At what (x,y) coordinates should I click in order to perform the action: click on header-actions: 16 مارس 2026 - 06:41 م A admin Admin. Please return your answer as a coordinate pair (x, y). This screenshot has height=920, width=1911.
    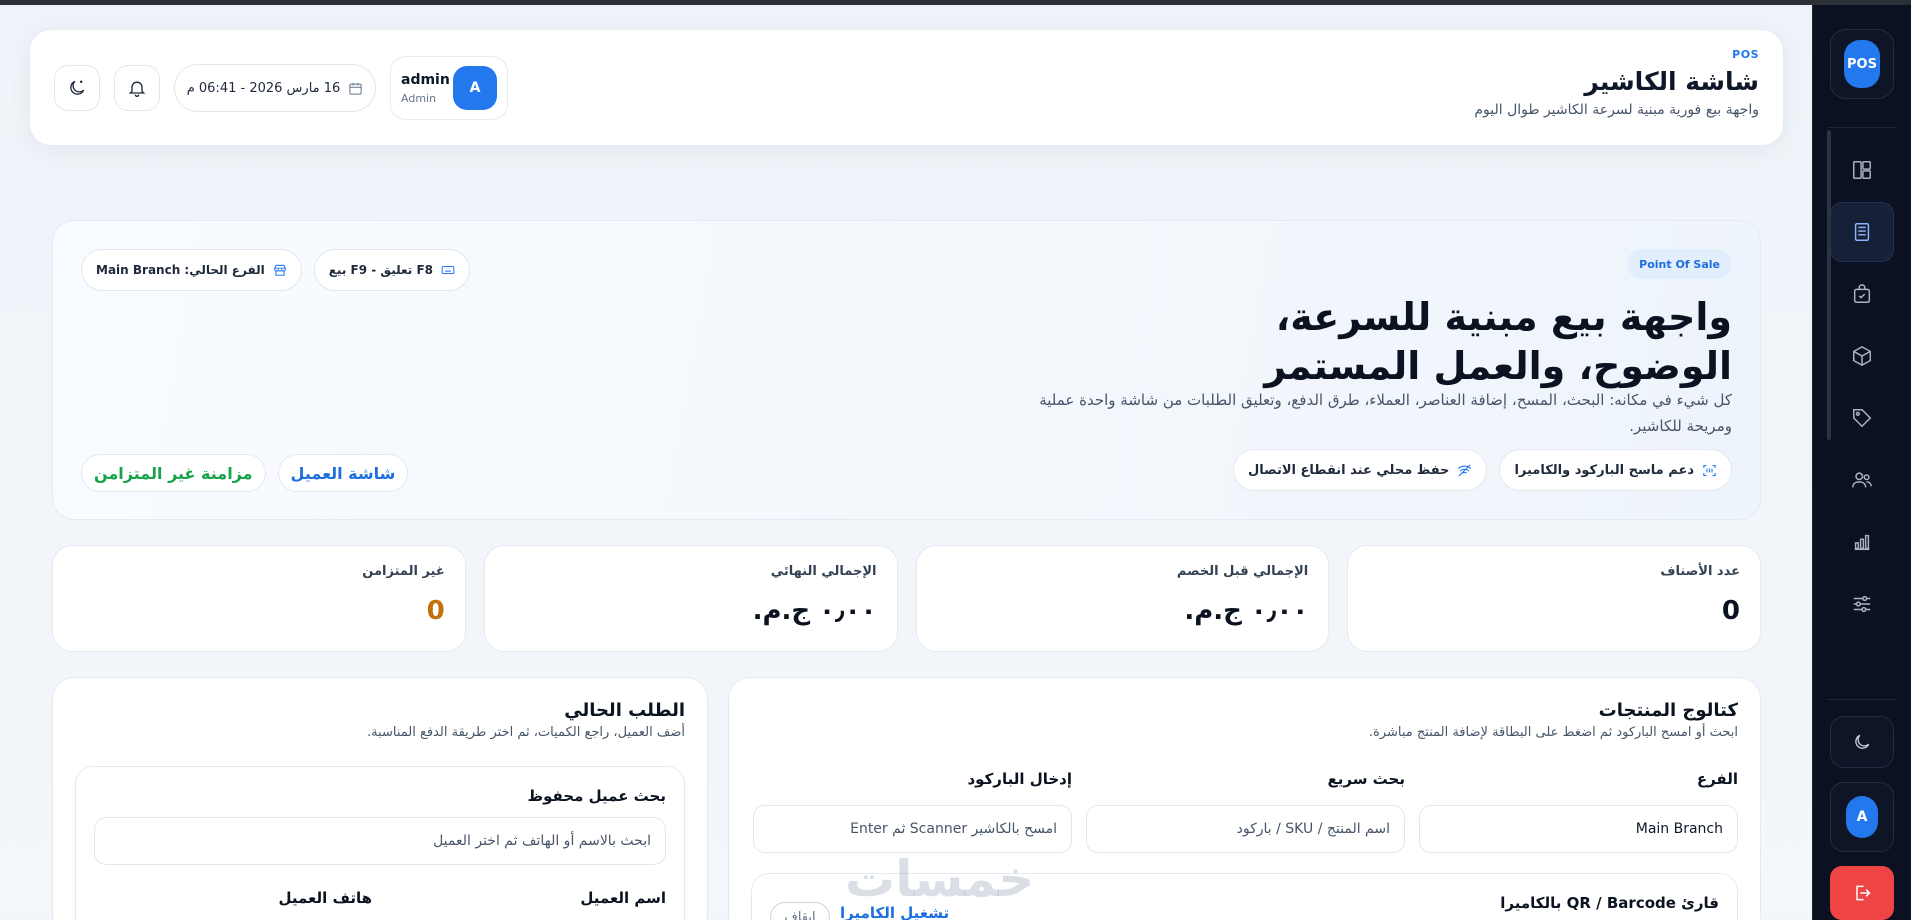
    Looking at the image, I should click on (281, 88).